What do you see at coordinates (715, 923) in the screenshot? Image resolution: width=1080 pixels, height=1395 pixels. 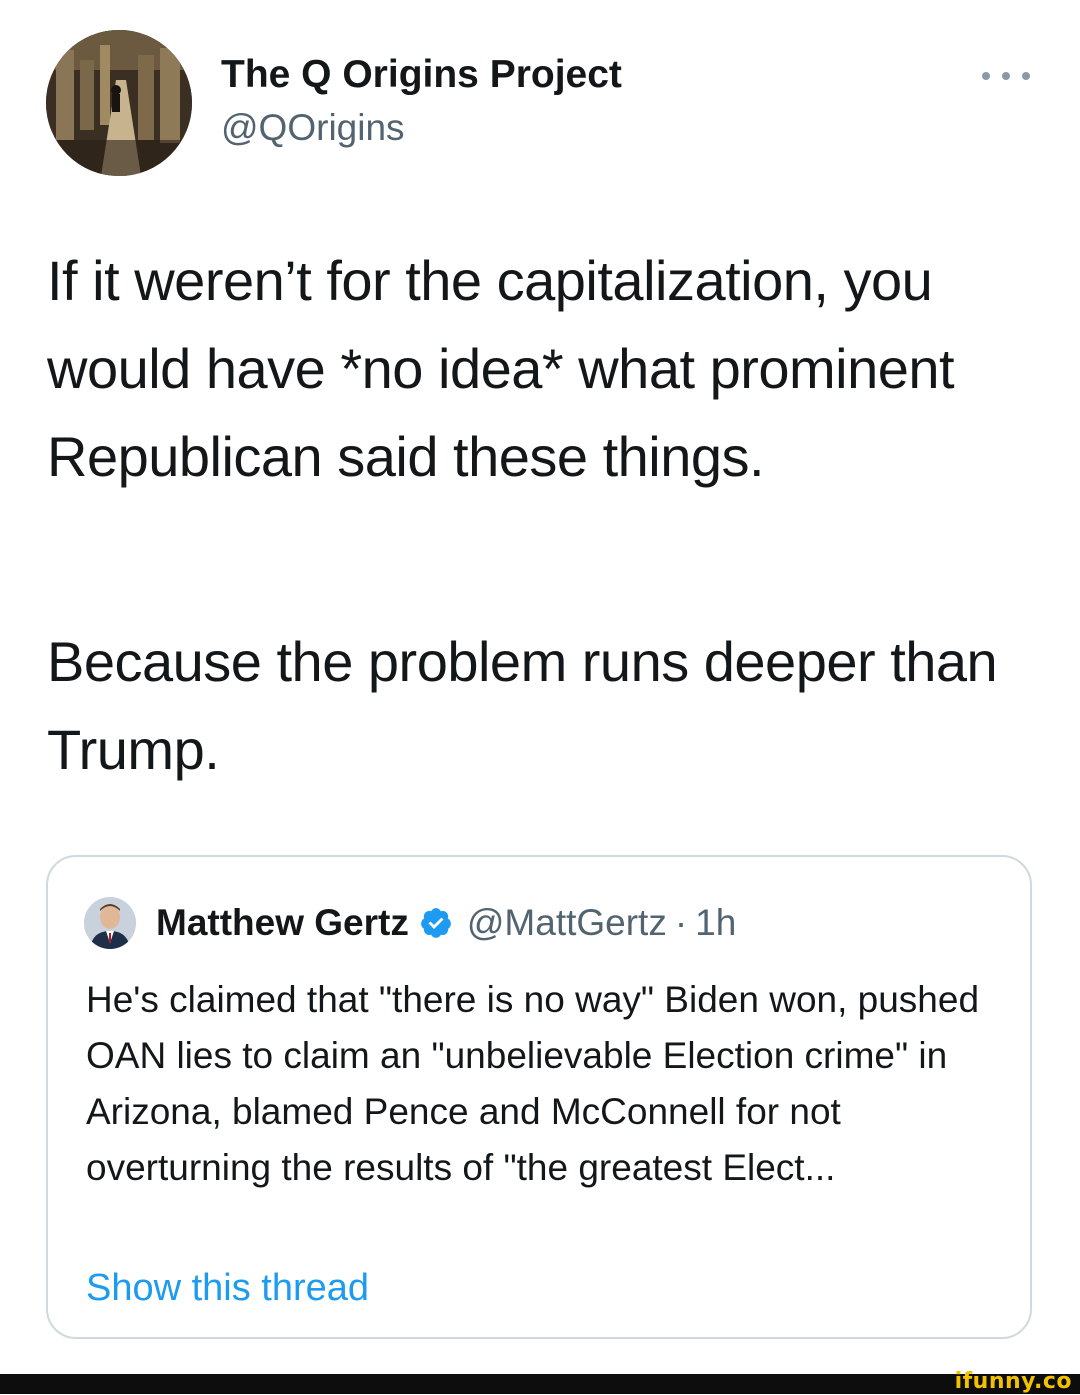 I see `quoted-tweet-timestamp: 1h` at bounding box center [715, 923].